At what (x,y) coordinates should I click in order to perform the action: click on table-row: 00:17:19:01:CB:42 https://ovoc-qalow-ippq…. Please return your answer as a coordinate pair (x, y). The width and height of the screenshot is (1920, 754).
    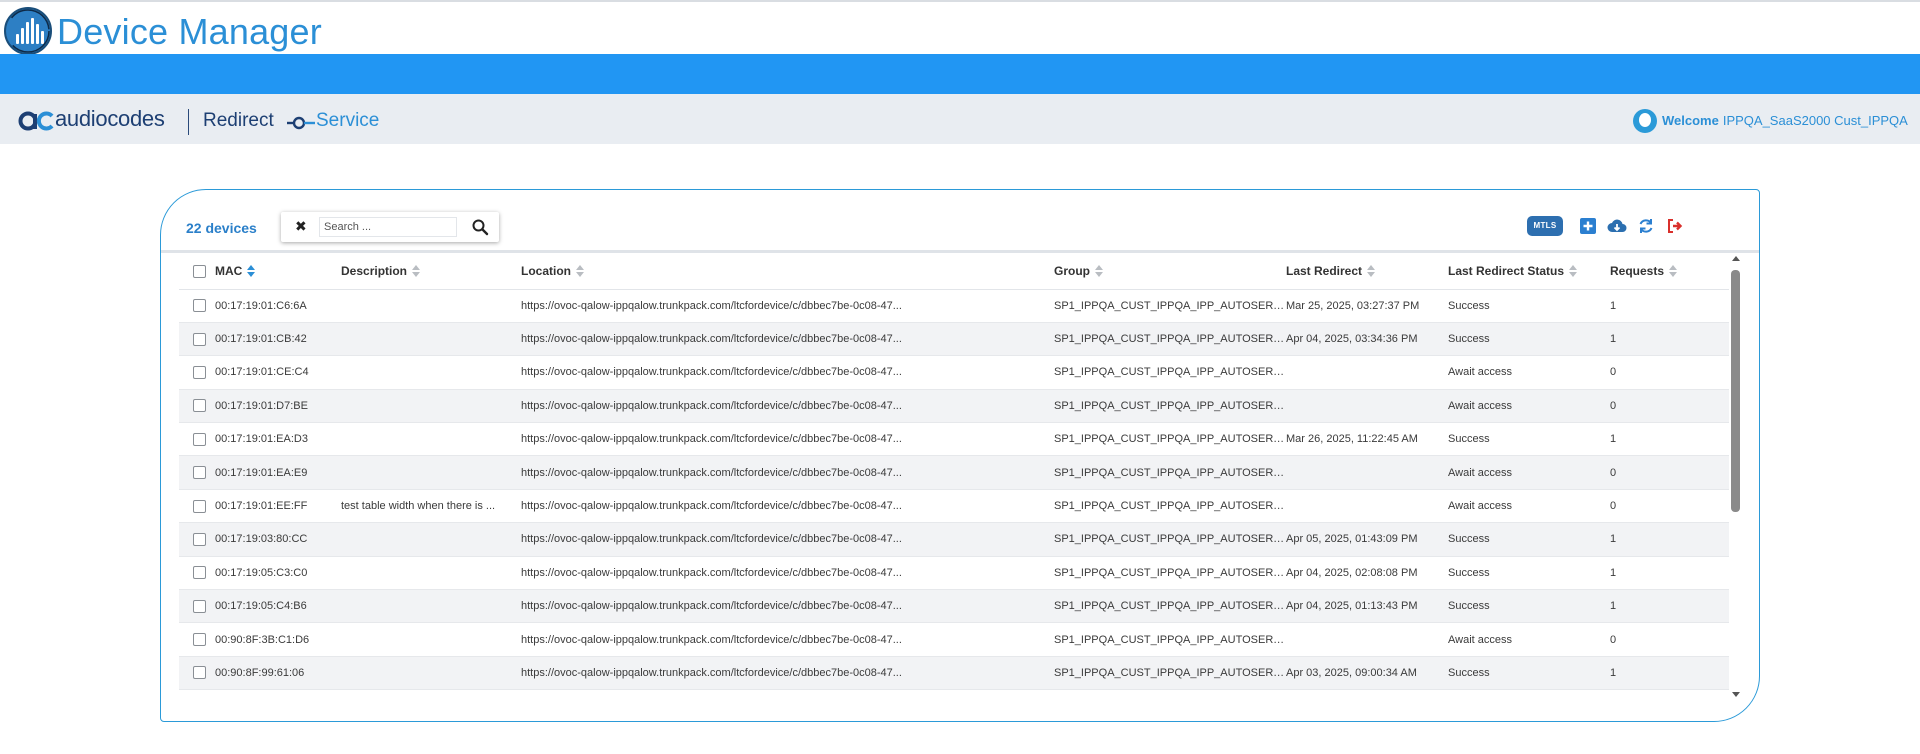
    Looking at the image, I should click on (954, 339).